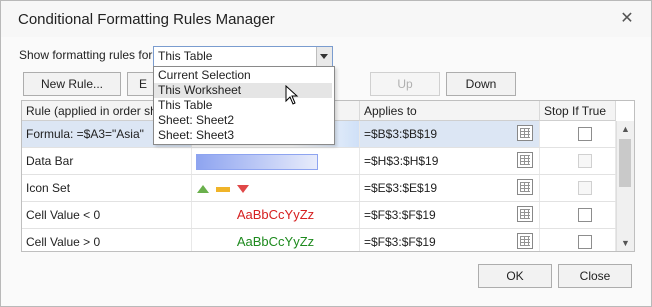 This screenshot has width=652, height=307. Describe the element at coordinates (243, 189) in the screenshot. I see `down-triangle-icon` at that location.